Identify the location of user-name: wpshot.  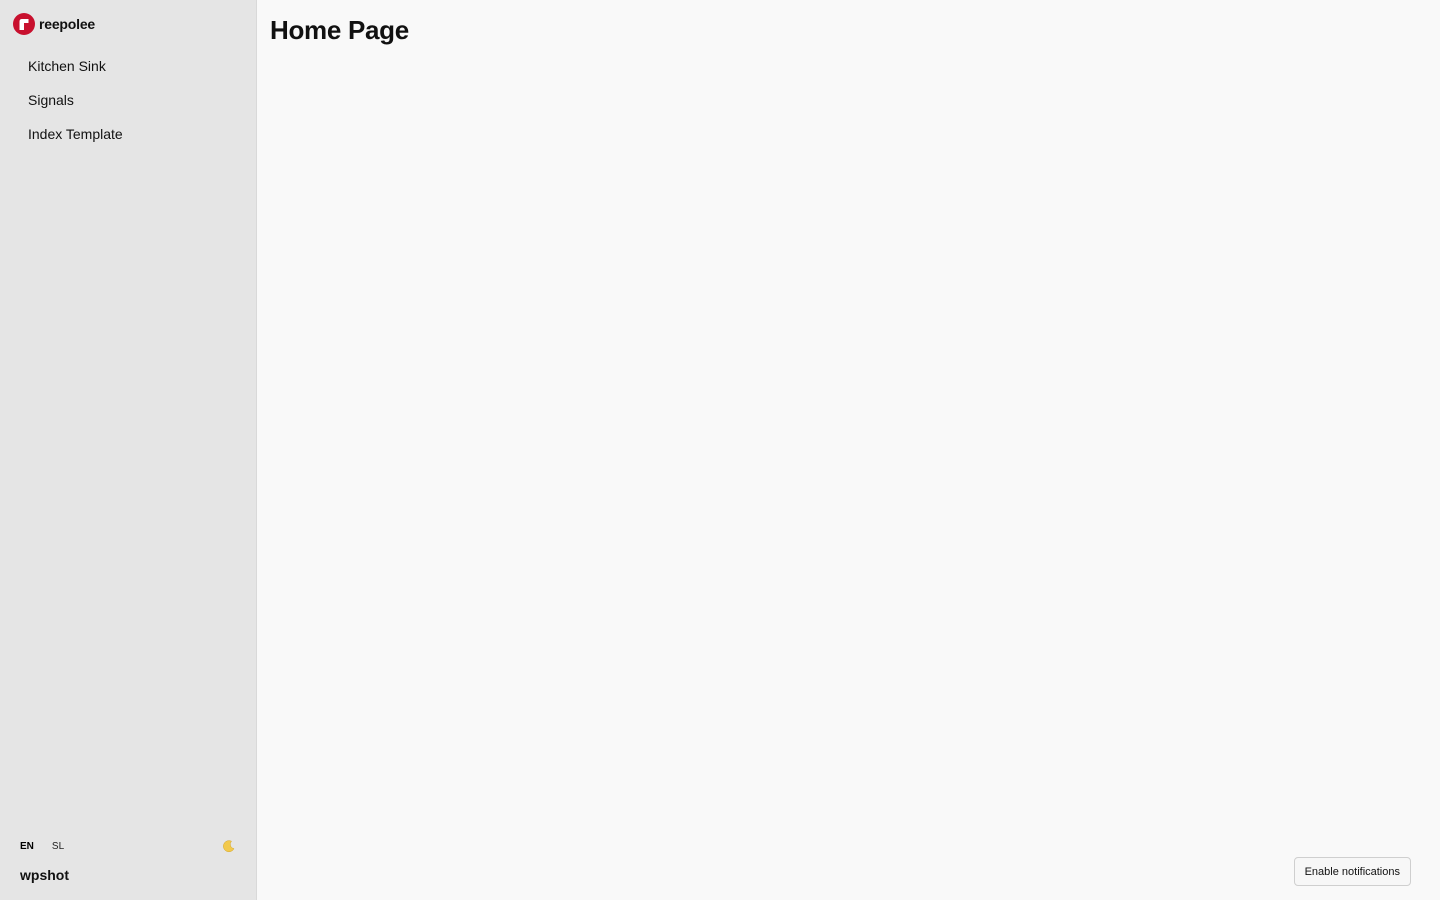
(44, 875).